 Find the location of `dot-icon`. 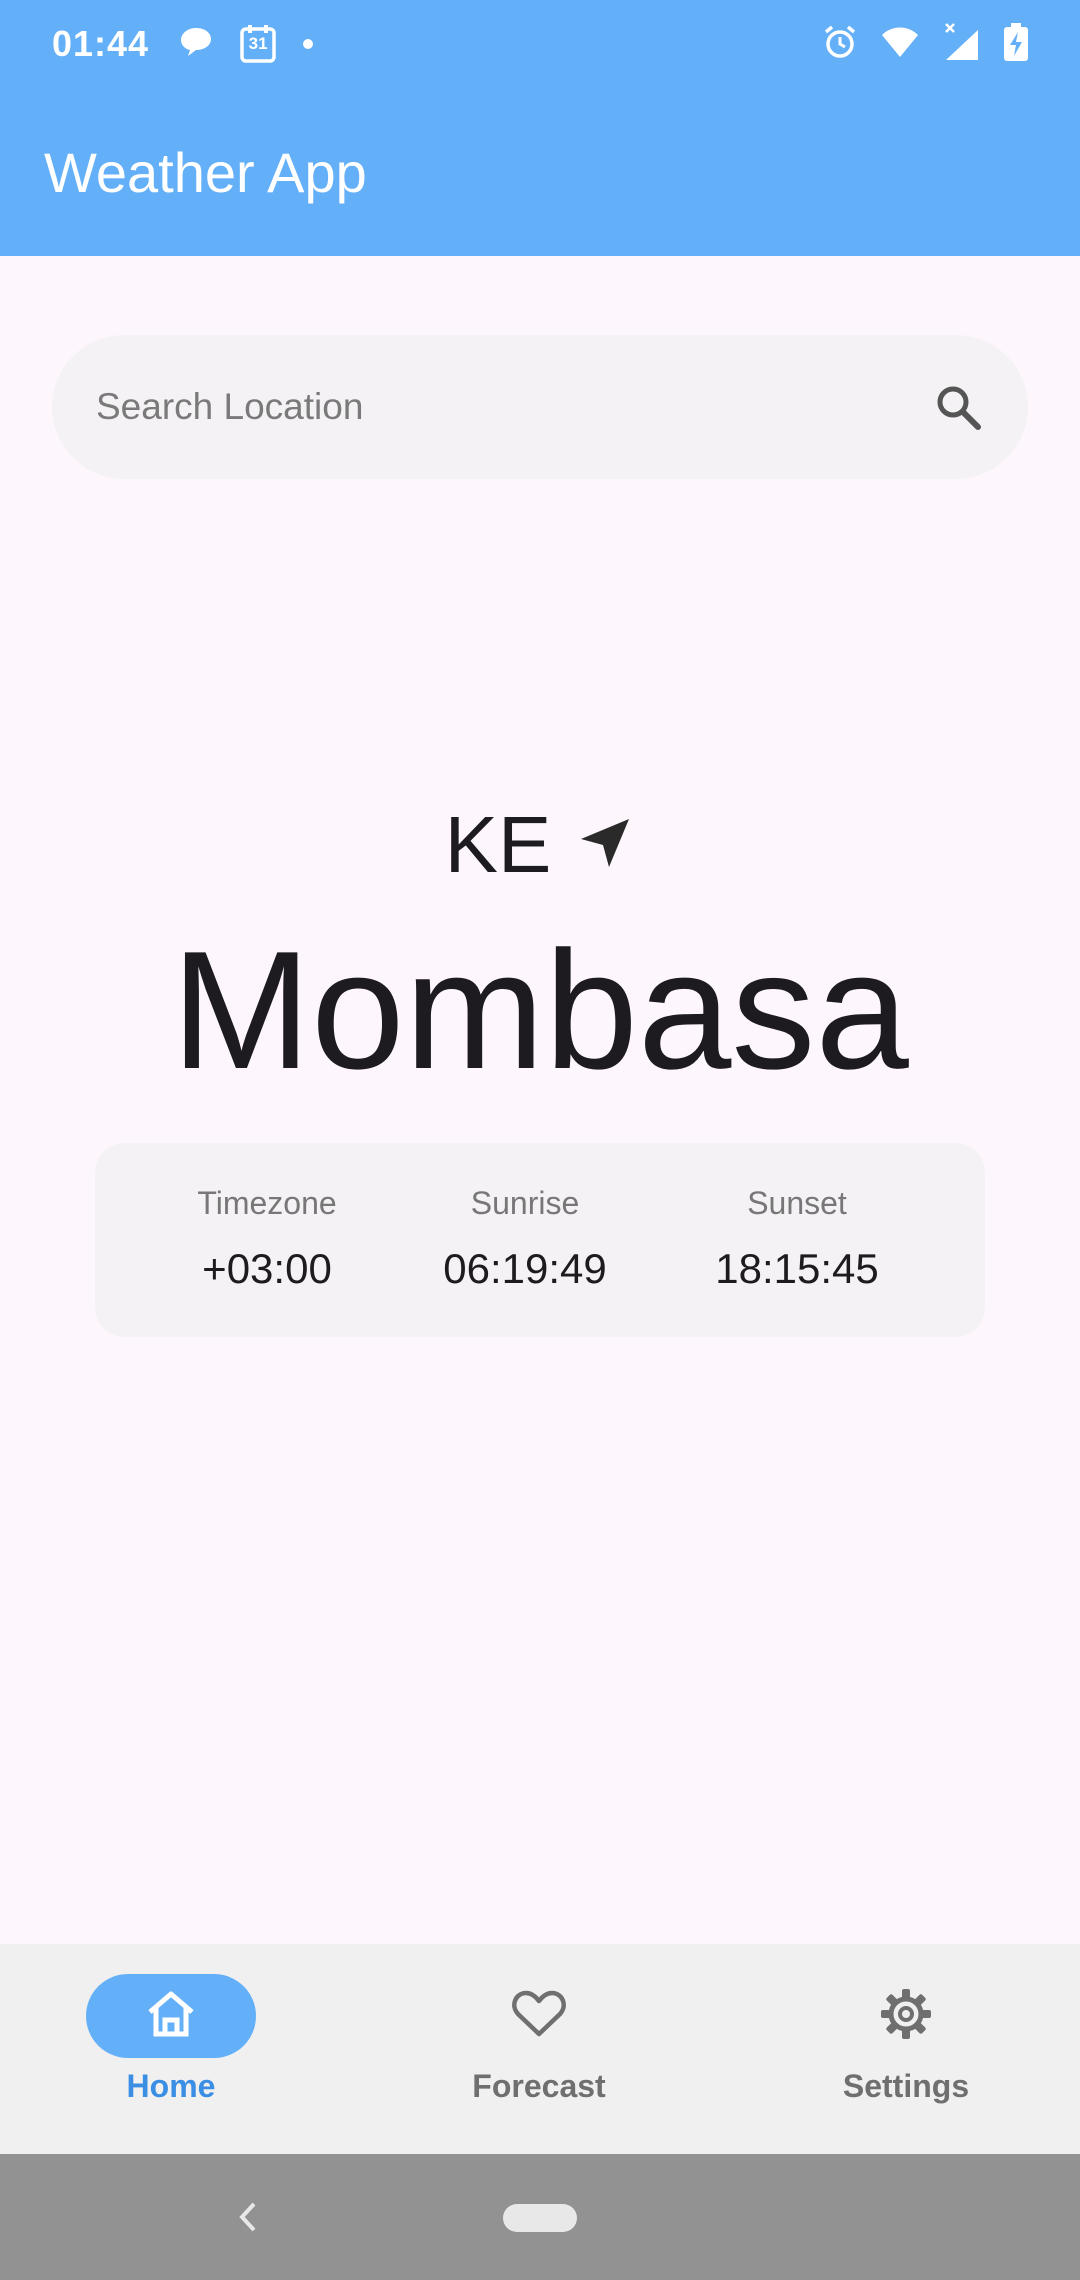

dot-icon is located at coordinates (308, 44).